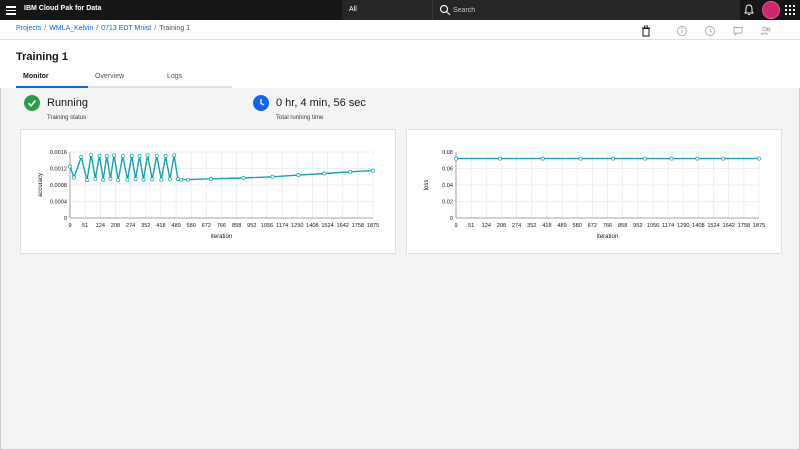 The image size is (800, 450). Describe the element at coordinates (11, 10) in the screenshot. I see `menu-icon` at that location.